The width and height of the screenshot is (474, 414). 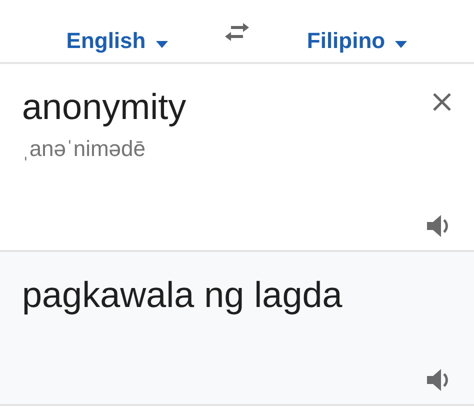 I want to click on source-text: anonymity, so click(x=104, y=107).